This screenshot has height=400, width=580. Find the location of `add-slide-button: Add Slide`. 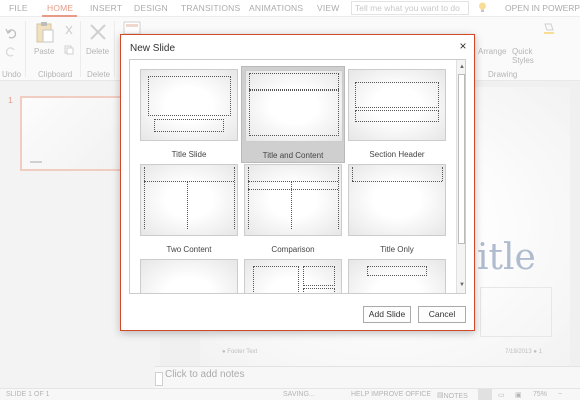

add-slide-button: Add Slide is located at coordinates (387, 314).